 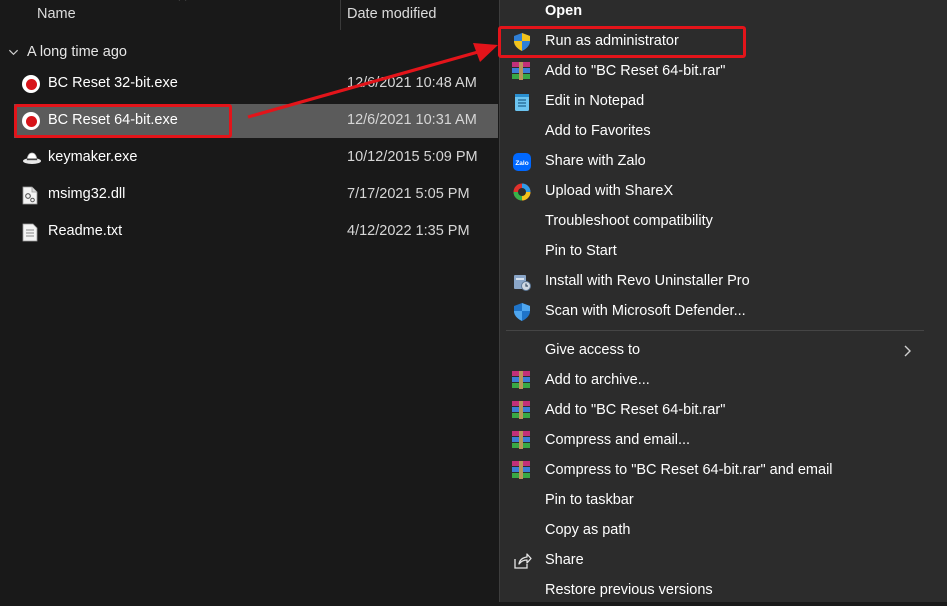 I want to click on svg-text: Zalo, so click(x=521, y=163).